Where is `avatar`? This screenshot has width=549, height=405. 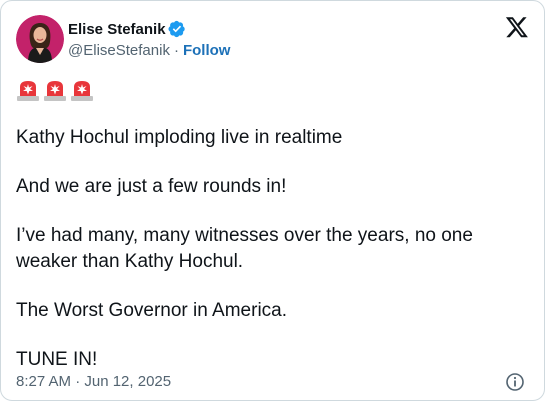
avatar is located at coordinates (40, 39).